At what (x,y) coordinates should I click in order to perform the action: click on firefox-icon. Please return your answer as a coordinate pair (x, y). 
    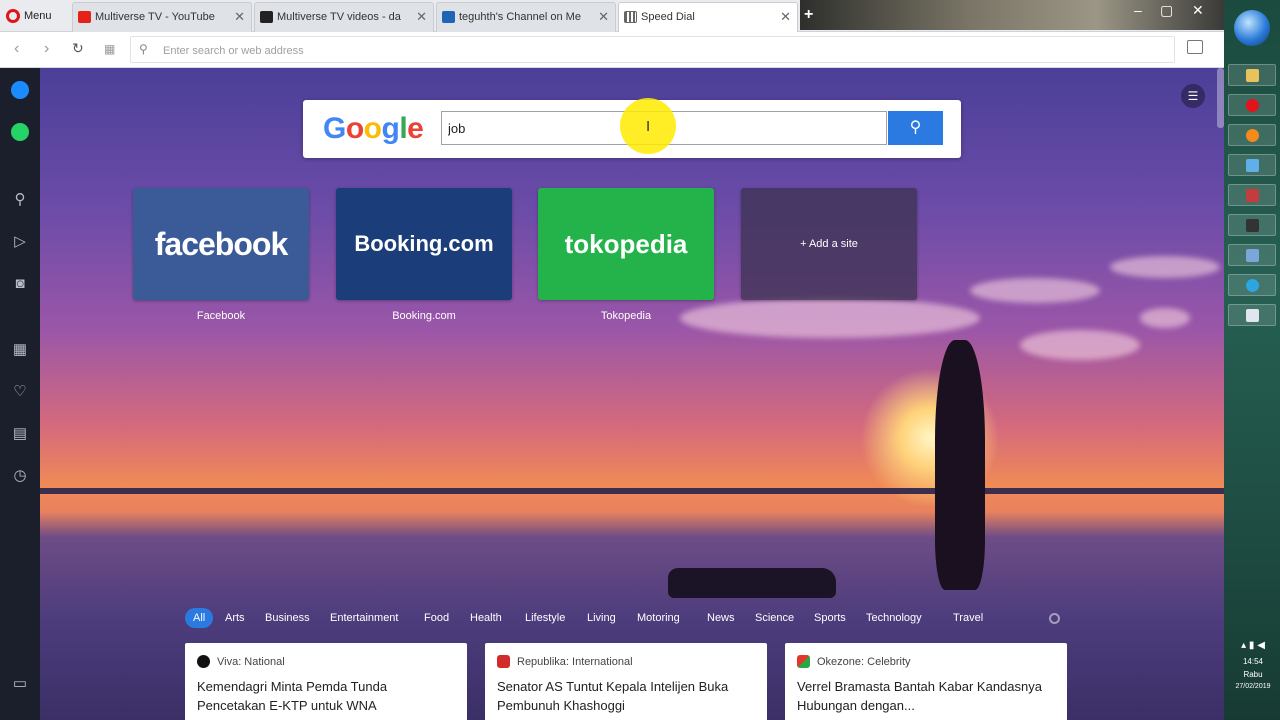
    Looking at the image, I should click on (1252, 135).